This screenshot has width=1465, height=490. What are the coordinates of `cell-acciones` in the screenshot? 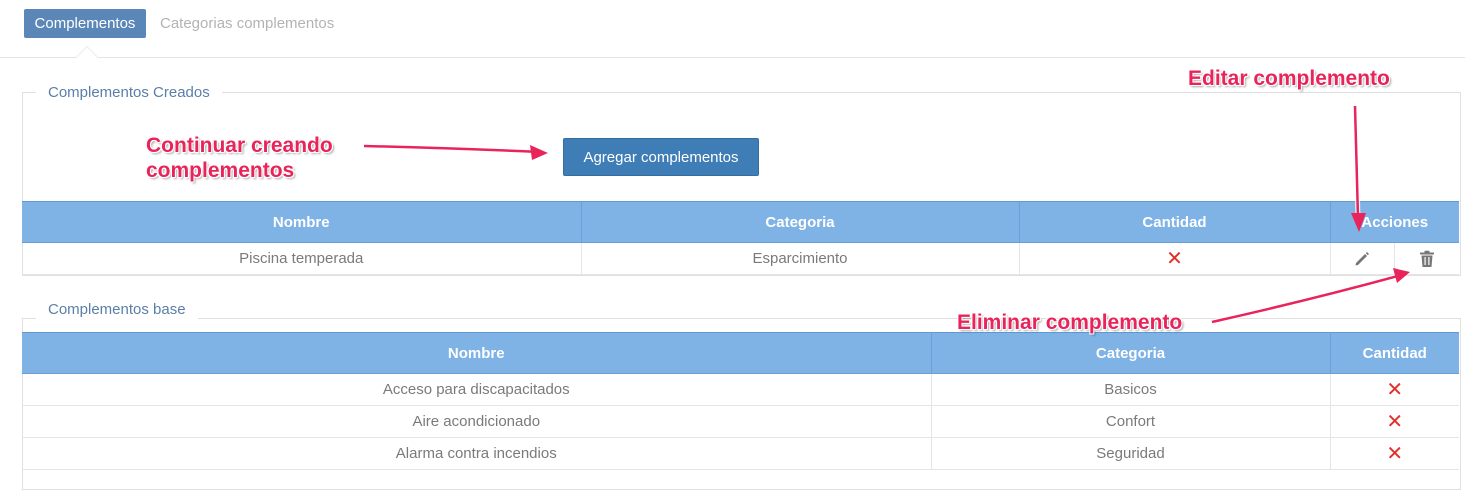 It's located at (1394, 258).